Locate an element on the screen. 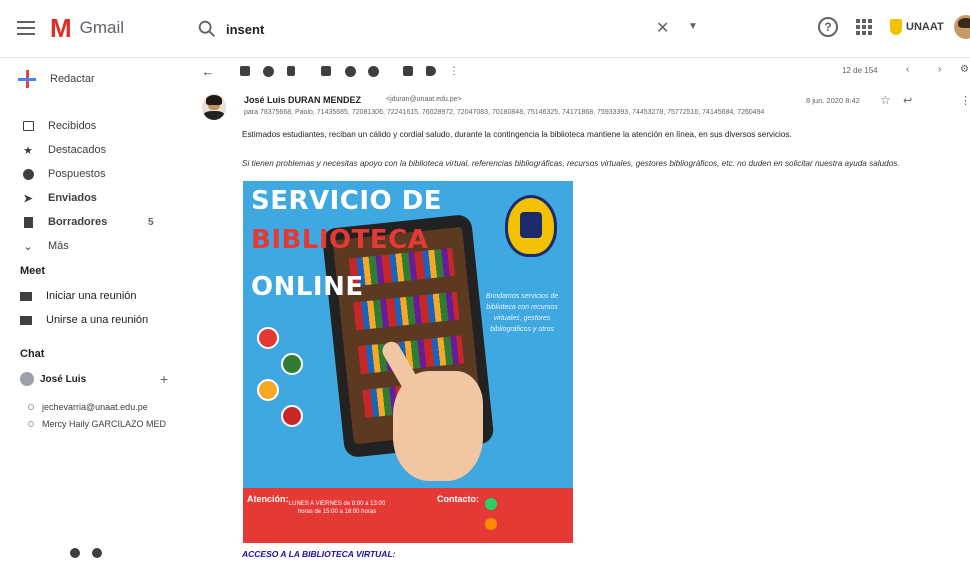 The width and height of the screenshot is (970, 562). pagination-count: 12 de 154 is located at coordinates (860, 70).